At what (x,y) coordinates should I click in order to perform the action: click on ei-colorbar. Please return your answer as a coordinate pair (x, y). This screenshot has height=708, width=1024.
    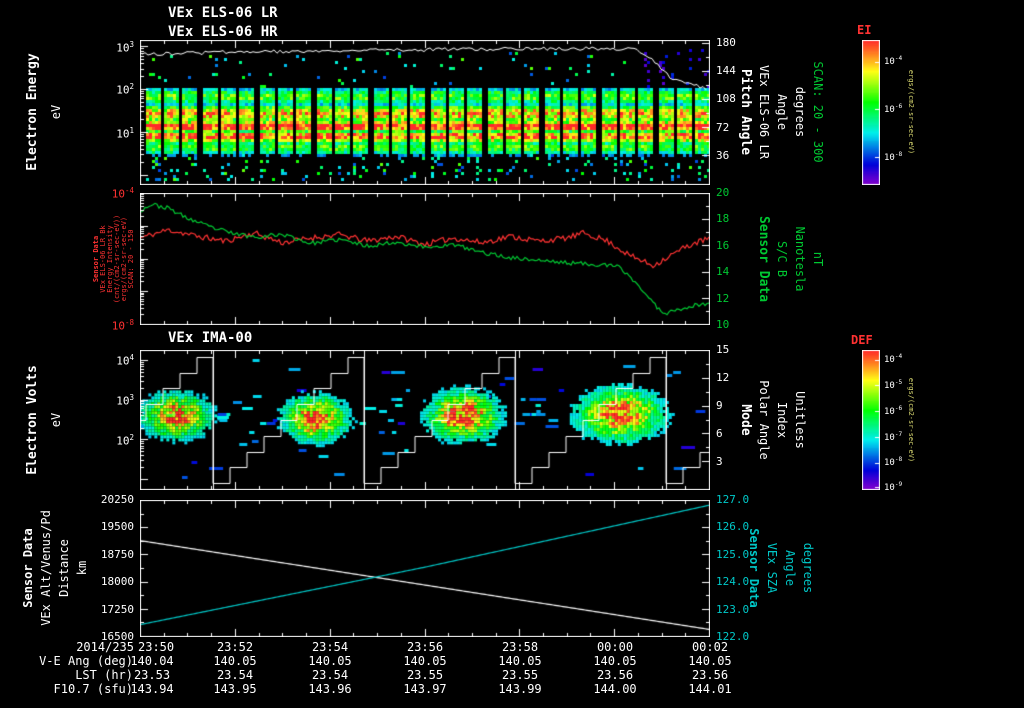
    Looking at the image, I should click on (871, 112).